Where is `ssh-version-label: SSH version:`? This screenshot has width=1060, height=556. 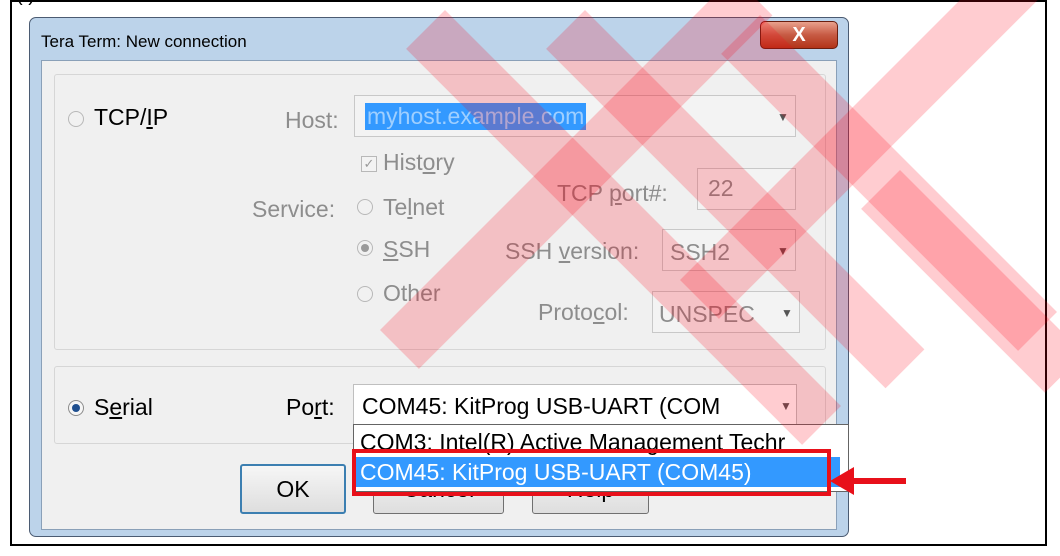 ssh-version-label: SSH version: is located at coordinates (572, 251).